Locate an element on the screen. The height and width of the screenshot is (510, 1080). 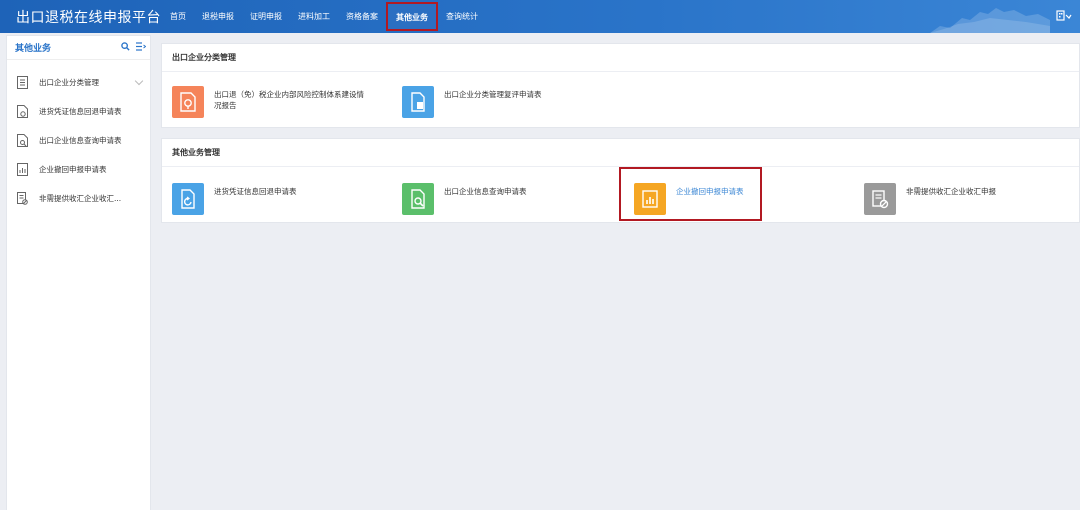
nav-certificate: 证明申报 is located at coordinates (266, 16).